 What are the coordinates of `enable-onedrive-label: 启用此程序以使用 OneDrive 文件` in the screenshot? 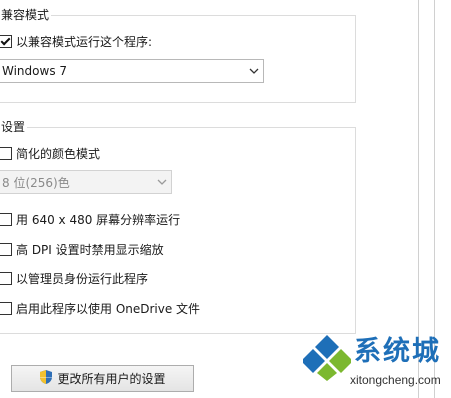 It's located at (108, 308).